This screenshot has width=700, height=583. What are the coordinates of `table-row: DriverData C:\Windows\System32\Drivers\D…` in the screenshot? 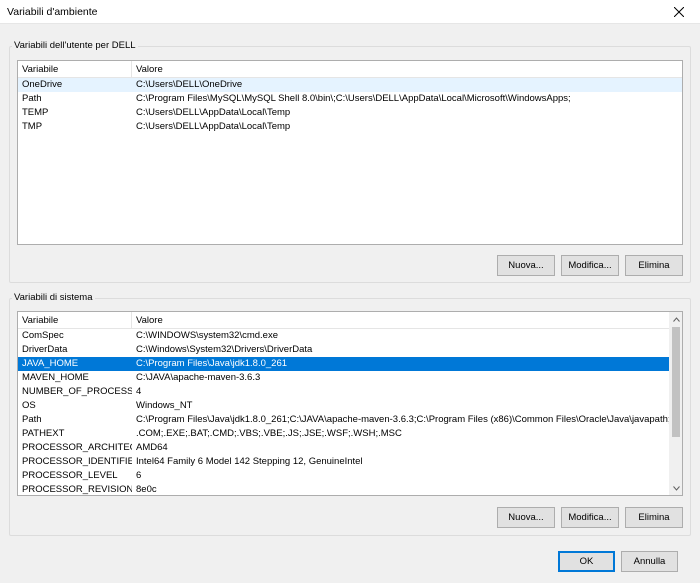 It's located at (343, 350).